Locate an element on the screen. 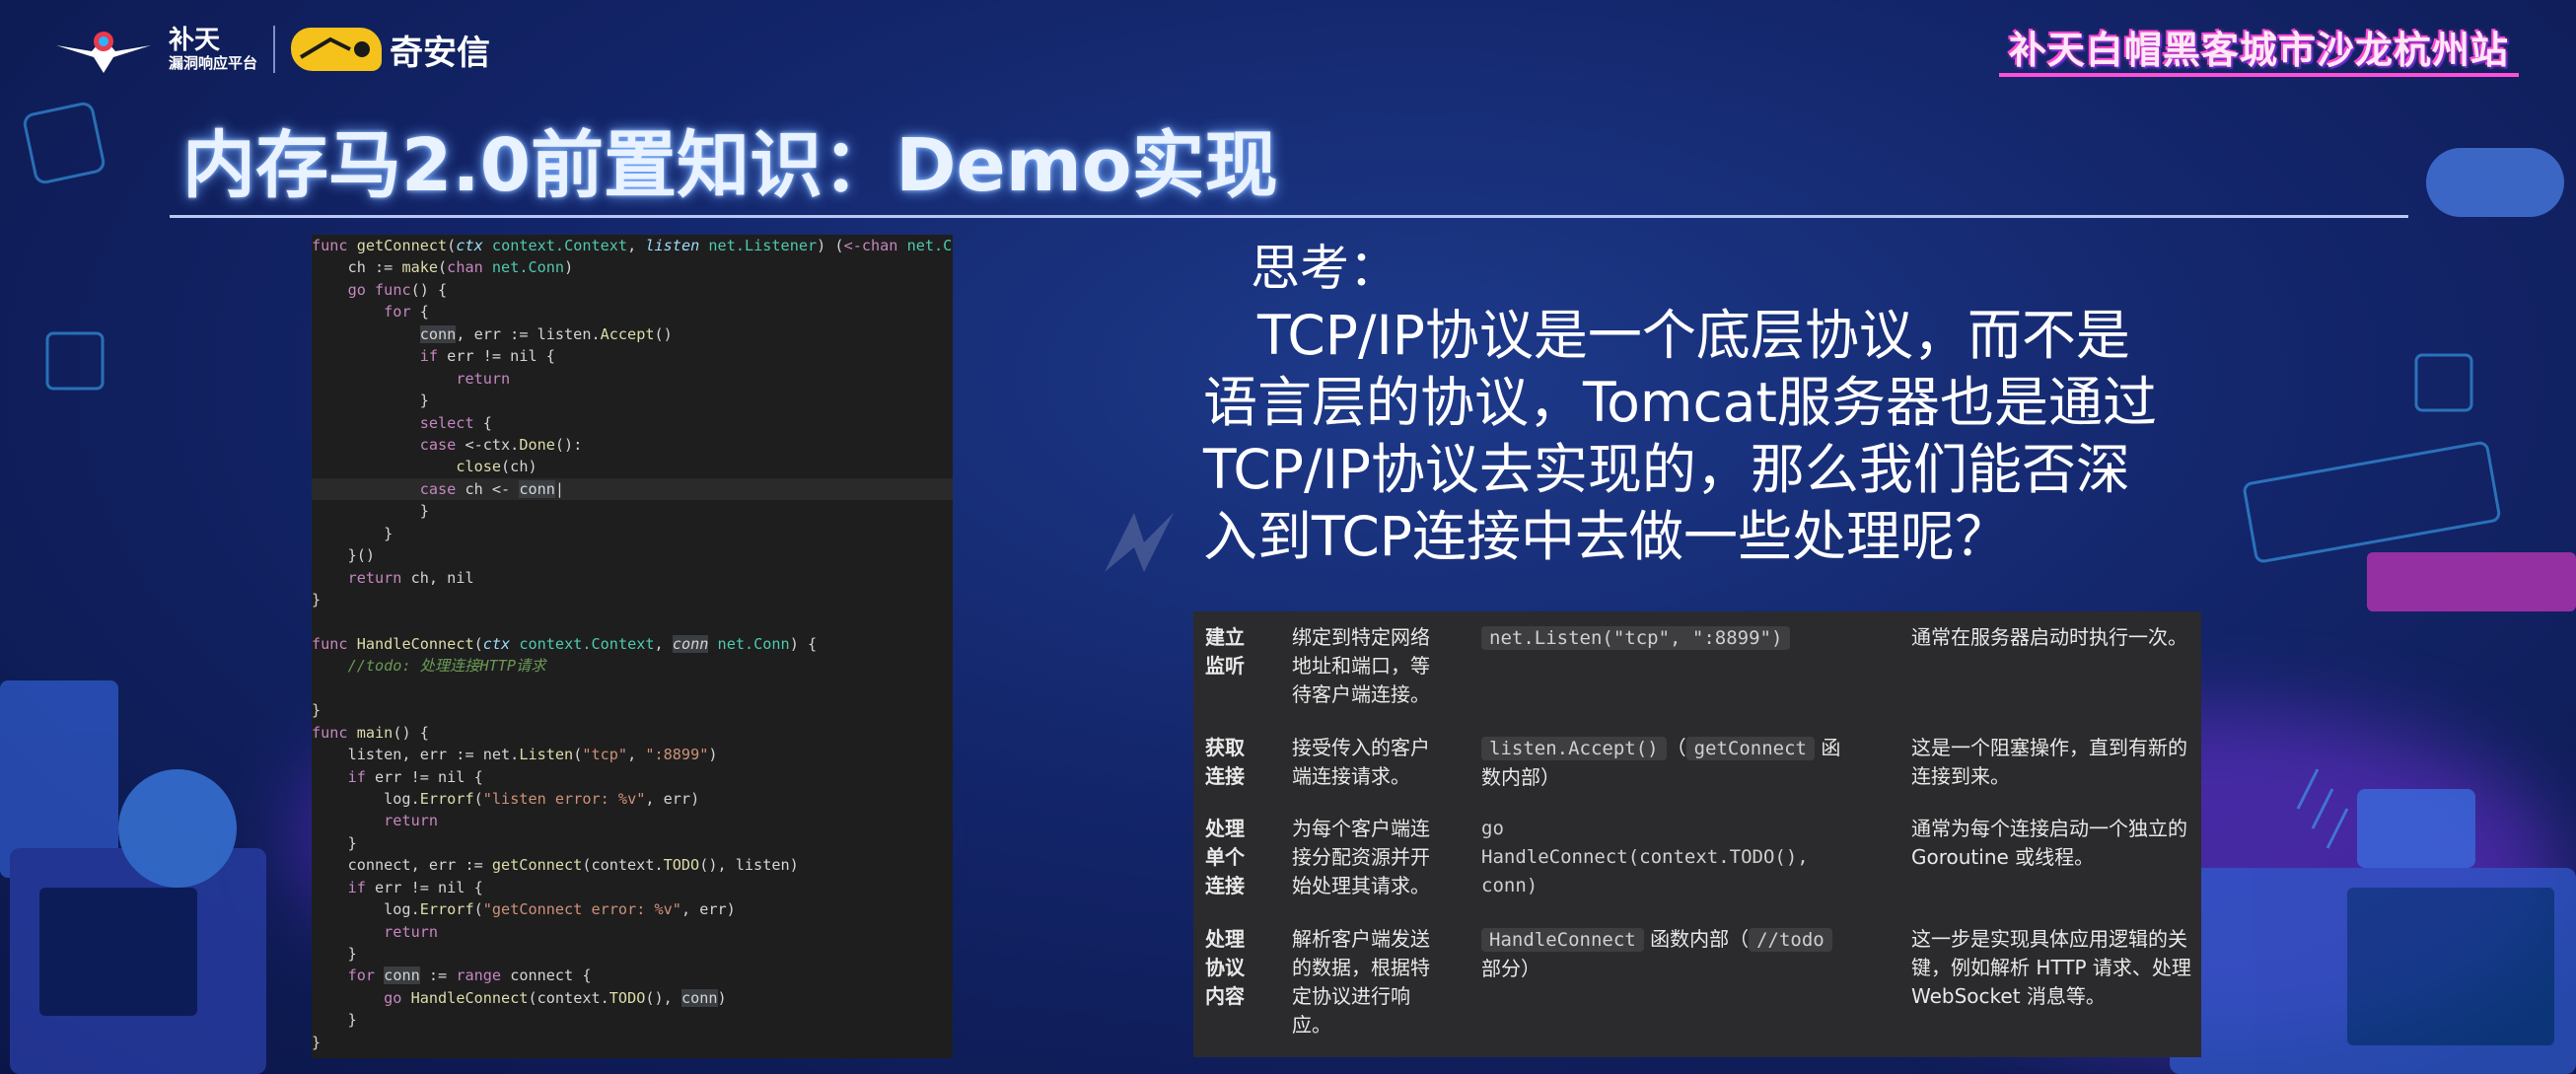 This screenshot has width=2576, height=1074. step-name: 建立 监听 is located at coordinates (1225, 651).